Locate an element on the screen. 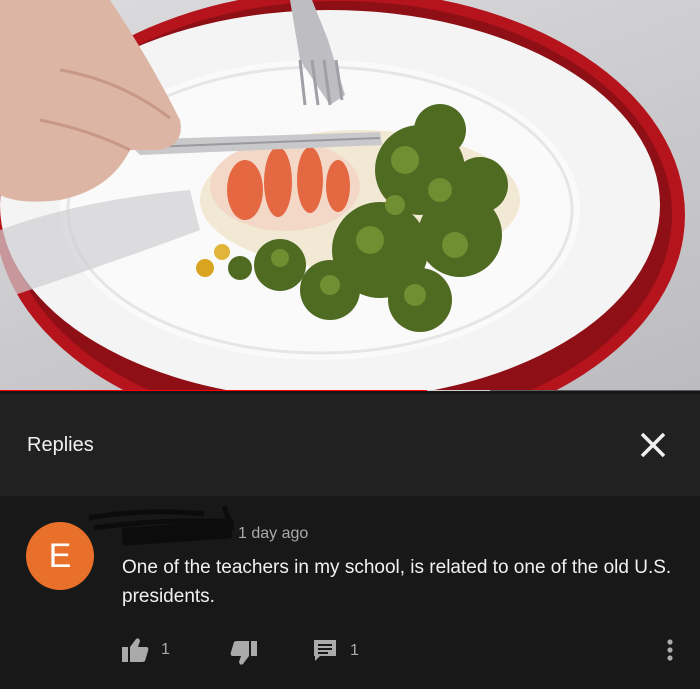  video-progress-bar is located at coordinates (350, 390).